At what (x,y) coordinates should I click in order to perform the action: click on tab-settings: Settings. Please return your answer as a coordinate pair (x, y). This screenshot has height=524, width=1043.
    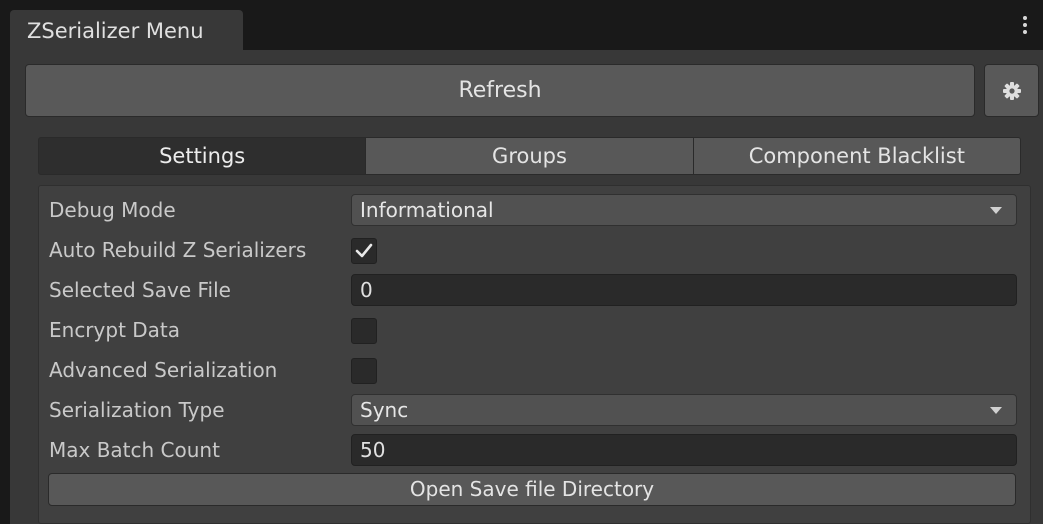
    Looking at the image, I should click on (202, 156).